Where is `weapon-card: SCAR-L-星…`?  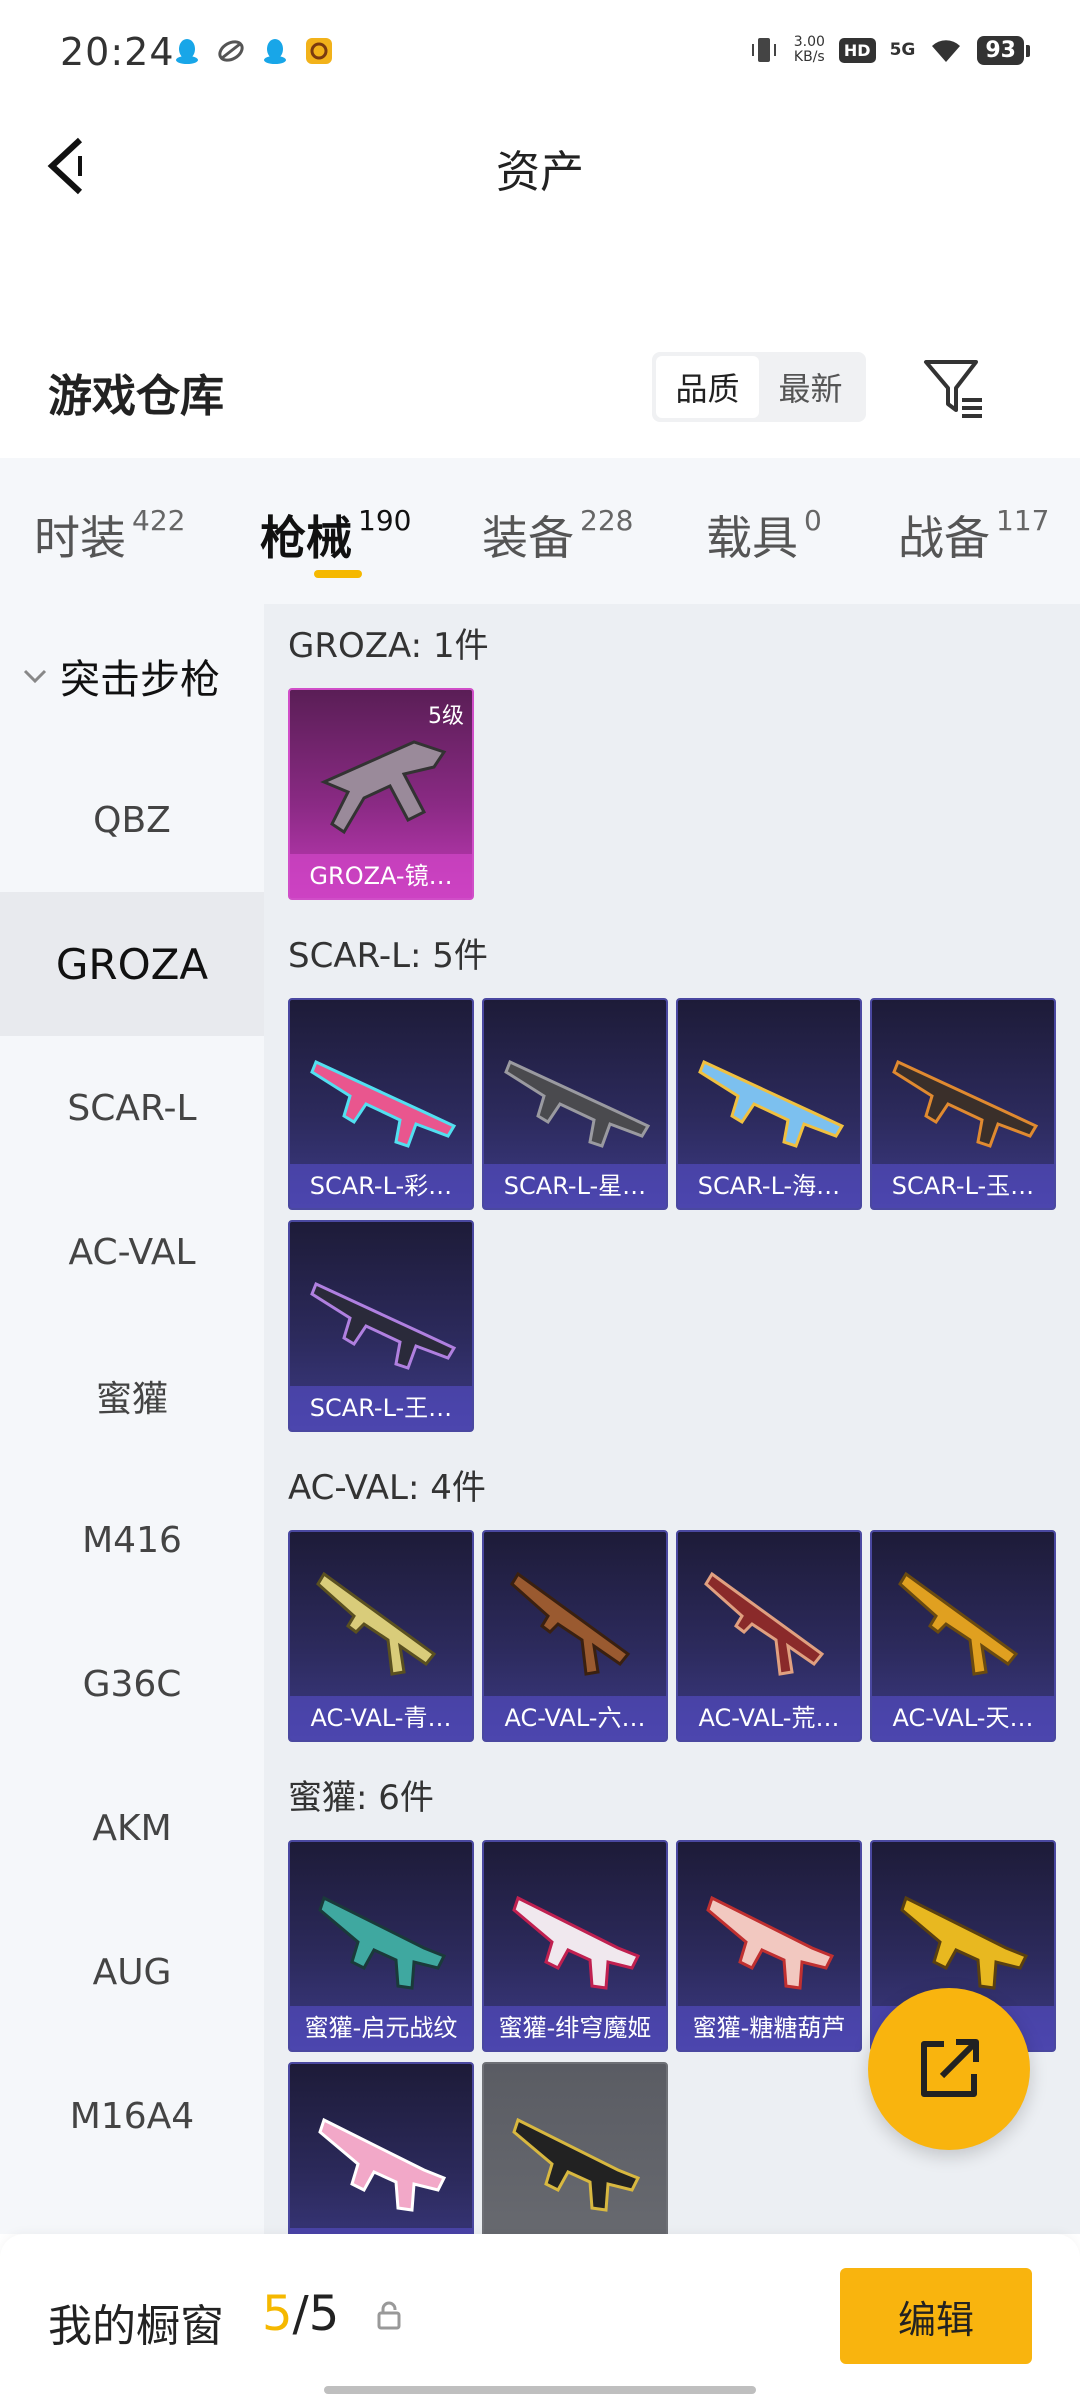
weapon-card: SCAR-L-星… is located at coordinates (575, 1104).